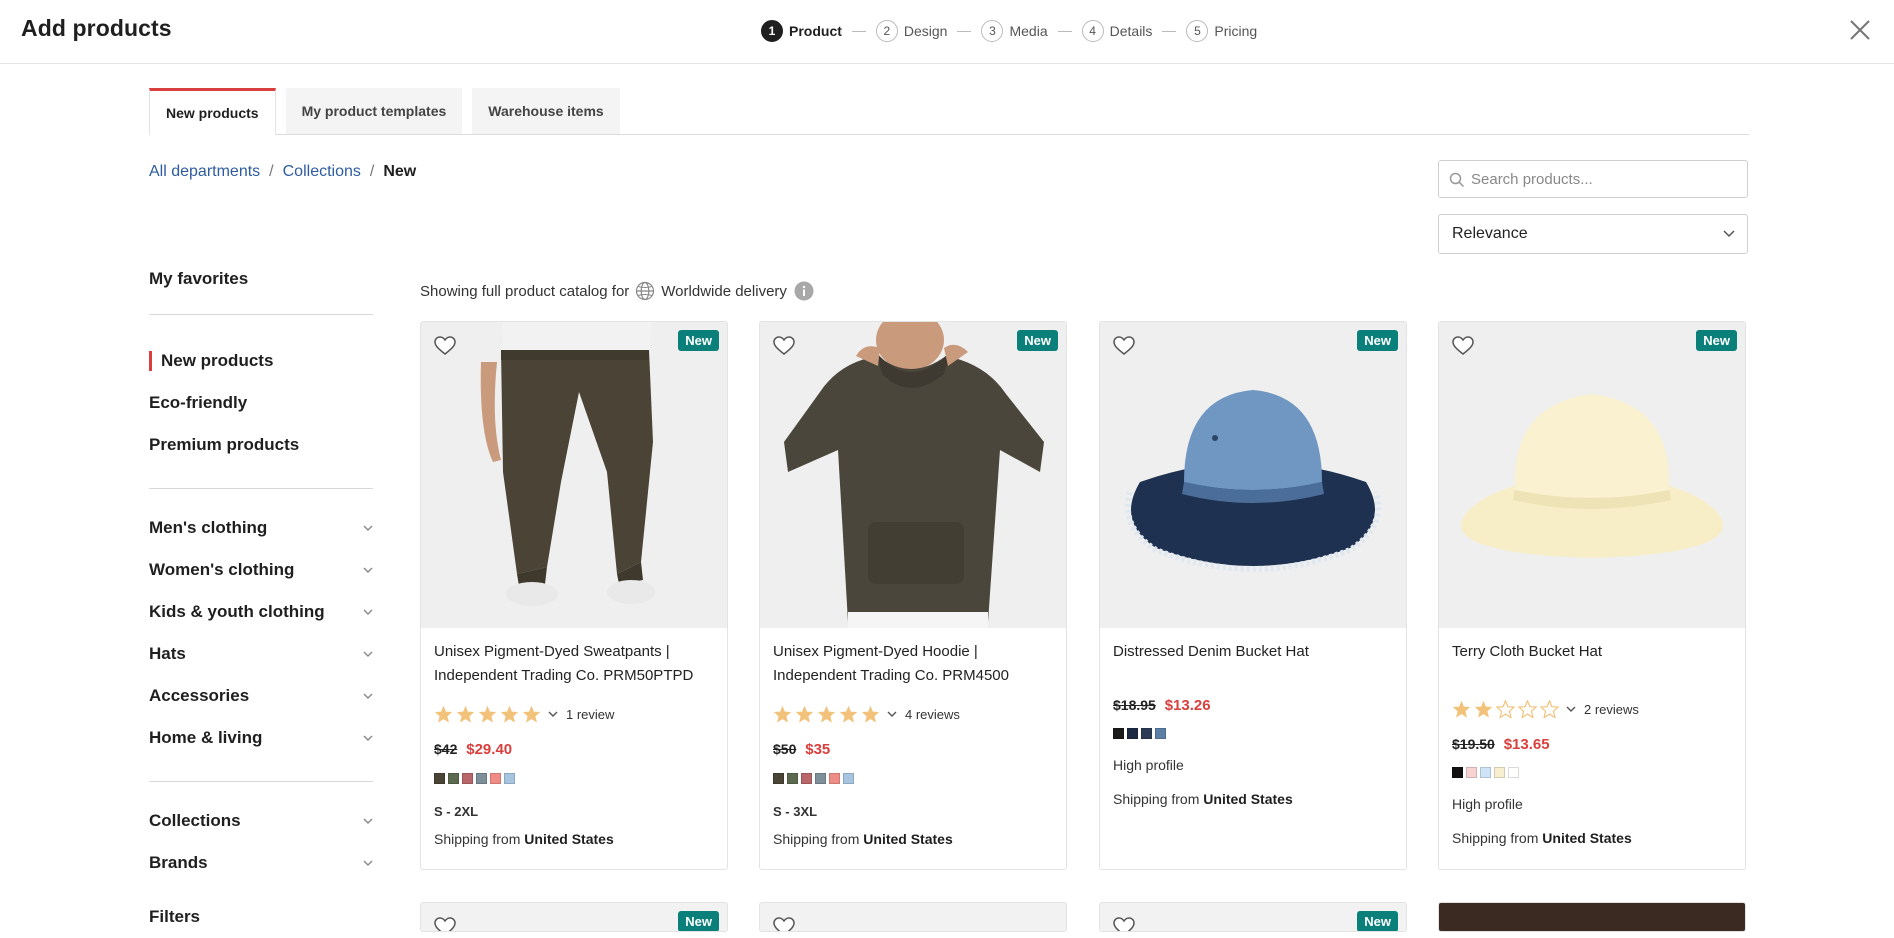 The height and width of the screenshot is (938, 1894). I want to click on sidebar-category-mens-clothing: Men's clothing, so click(261, 528).